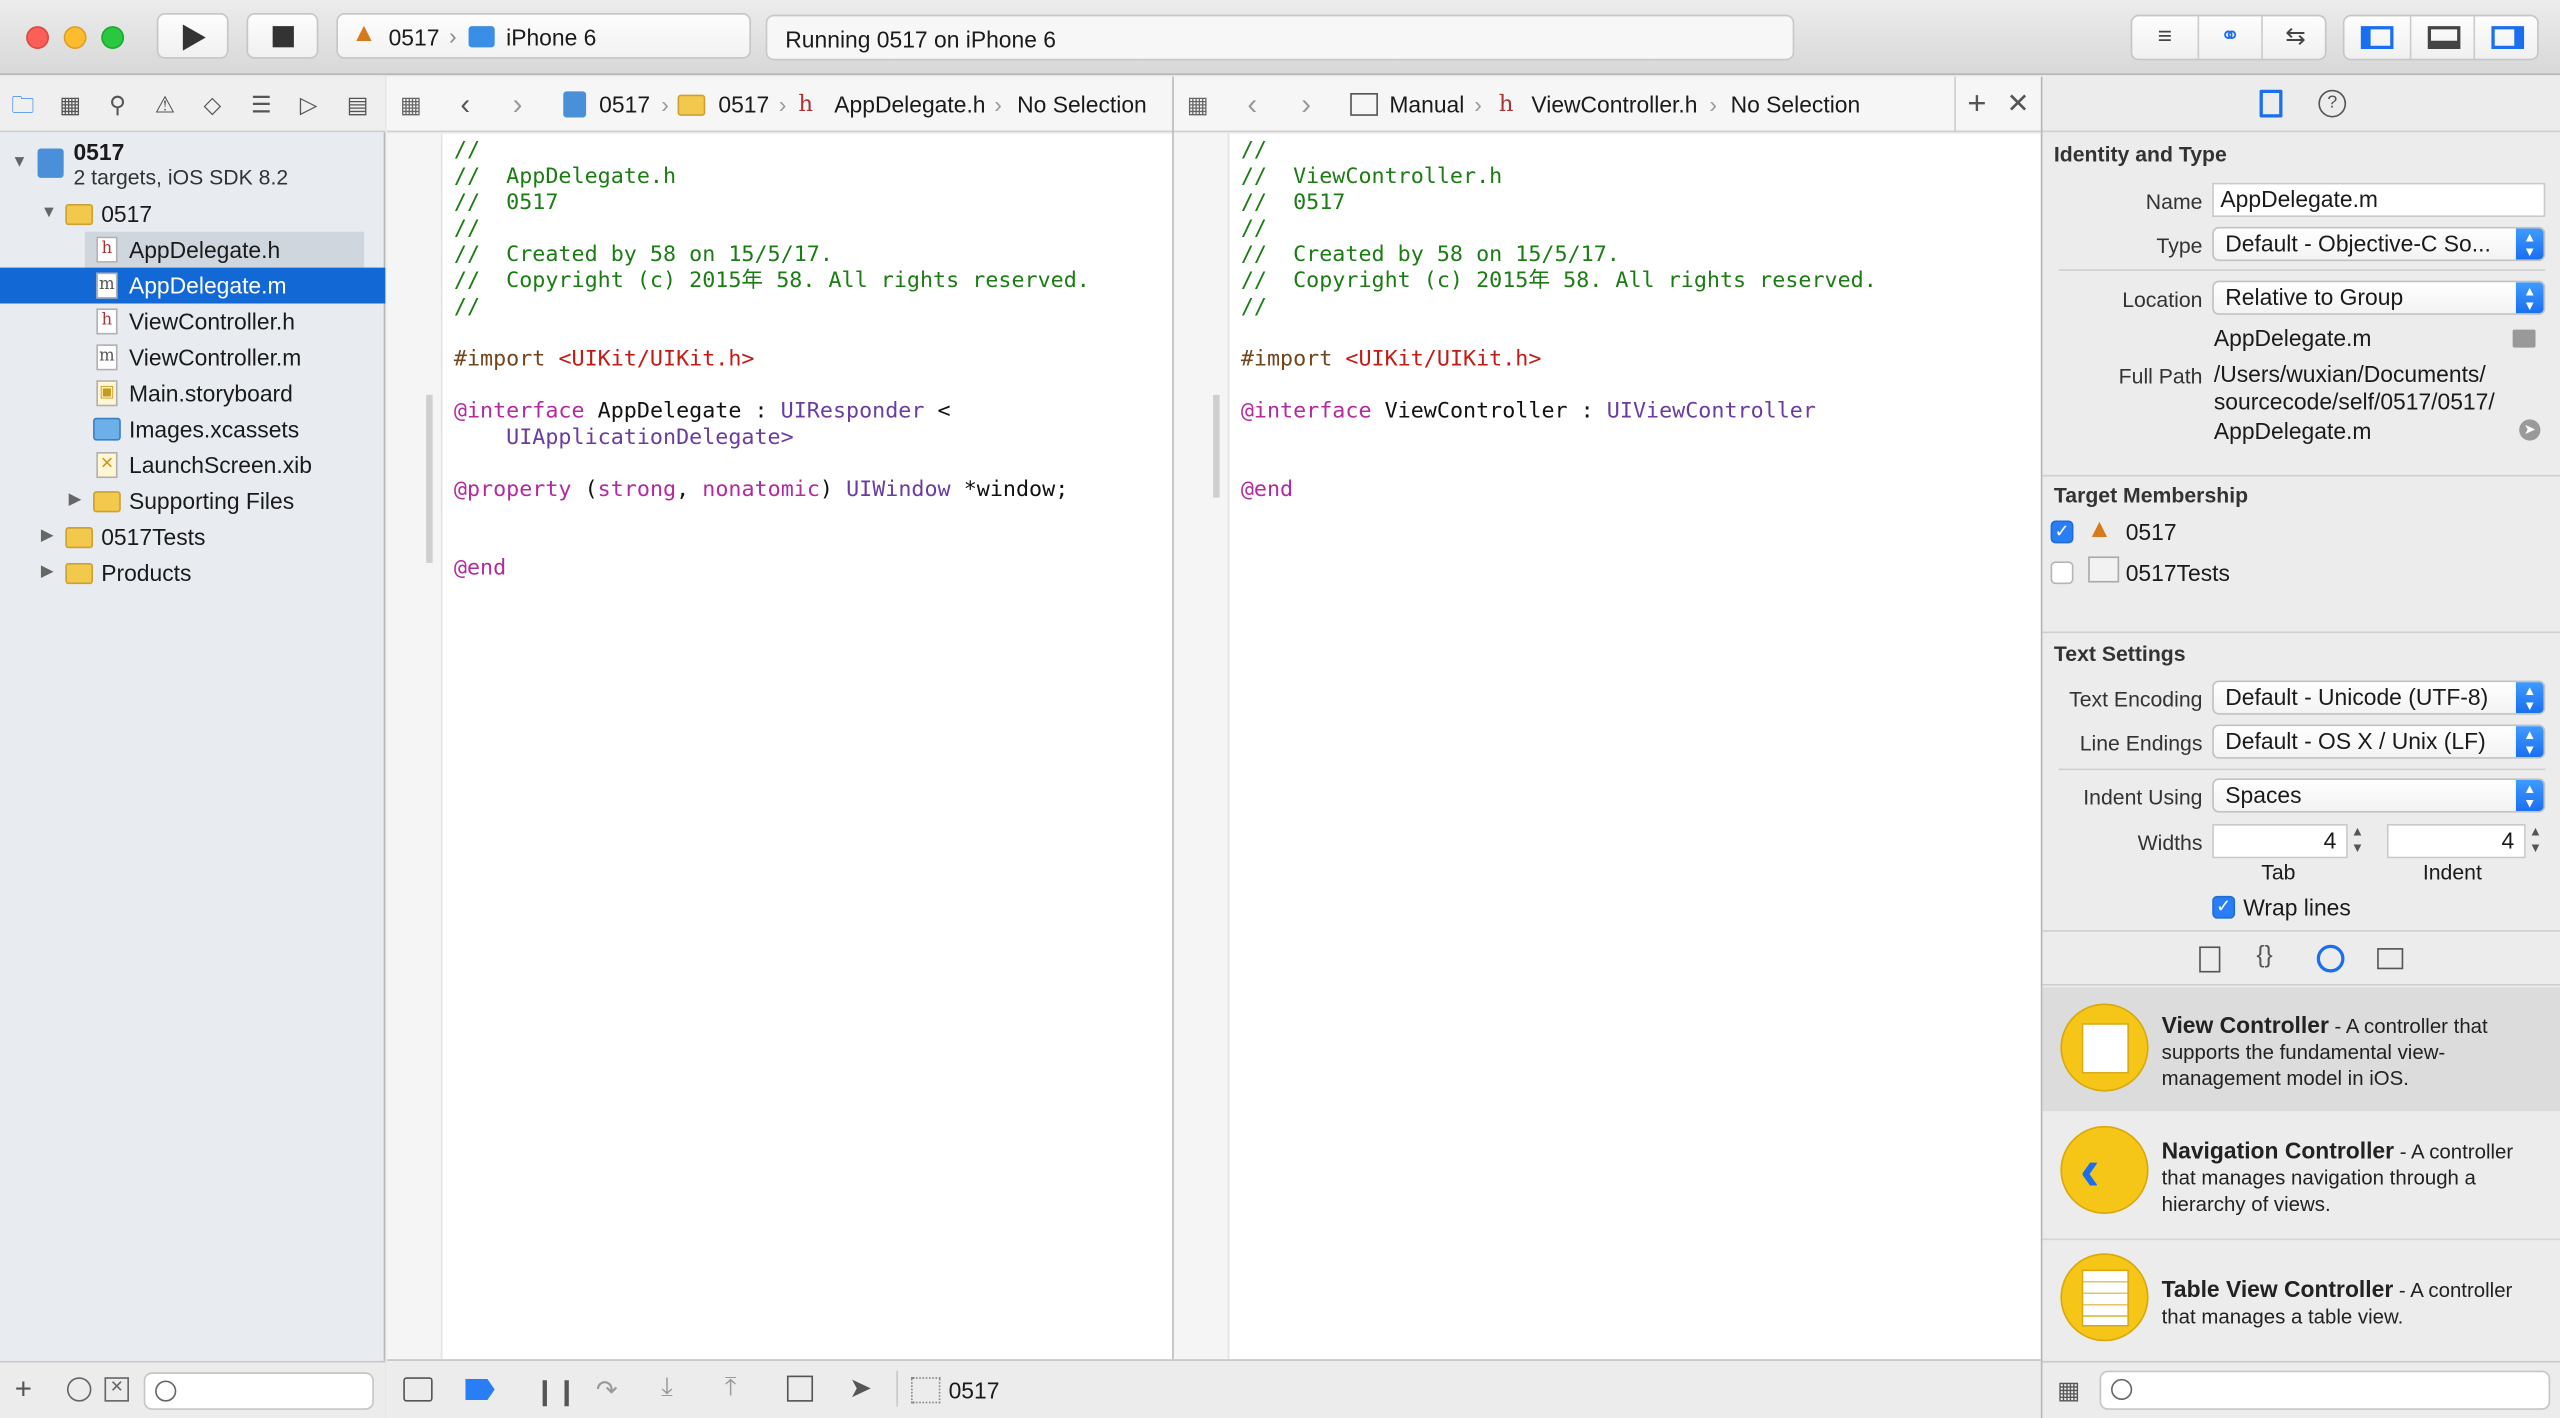 The height and width of the screenshot is (1418, 2560). What do you see at coordinates (2068, 1390) in the screenshot?
I see `grid-view-icon: ▦` at bounding box center [2068, 1390].